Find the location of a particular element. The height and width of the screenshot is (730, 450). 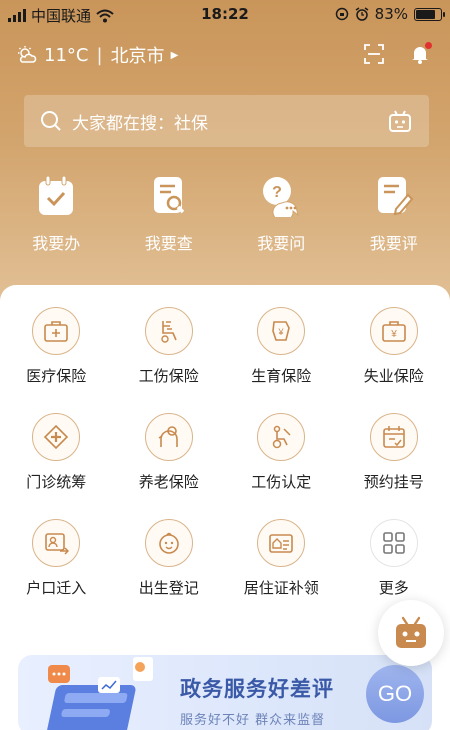

cloudy-sun-icon is located at coordinates (27, 54).